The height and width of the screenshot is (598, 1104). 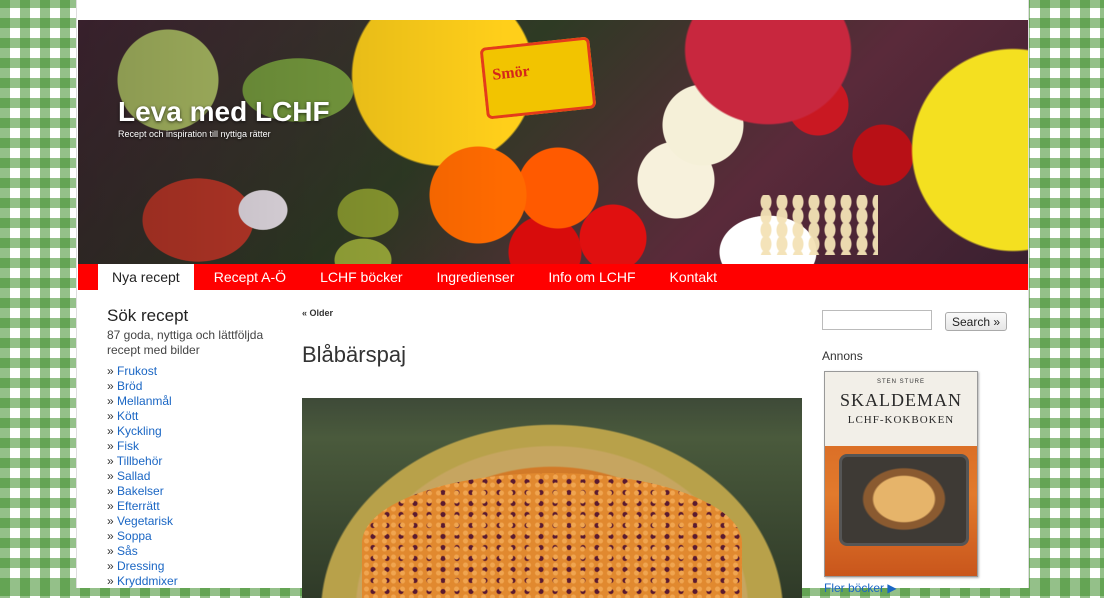 What do you see at coordinates (877, 320) in the screenshot?
I see `search-input` at bounding box center [877, 320].